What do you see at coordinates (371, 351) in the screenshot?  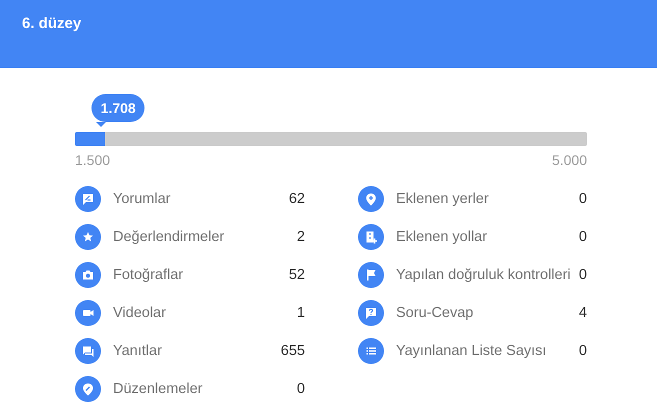 I see `list-icon` at bounding box center [371, 351].